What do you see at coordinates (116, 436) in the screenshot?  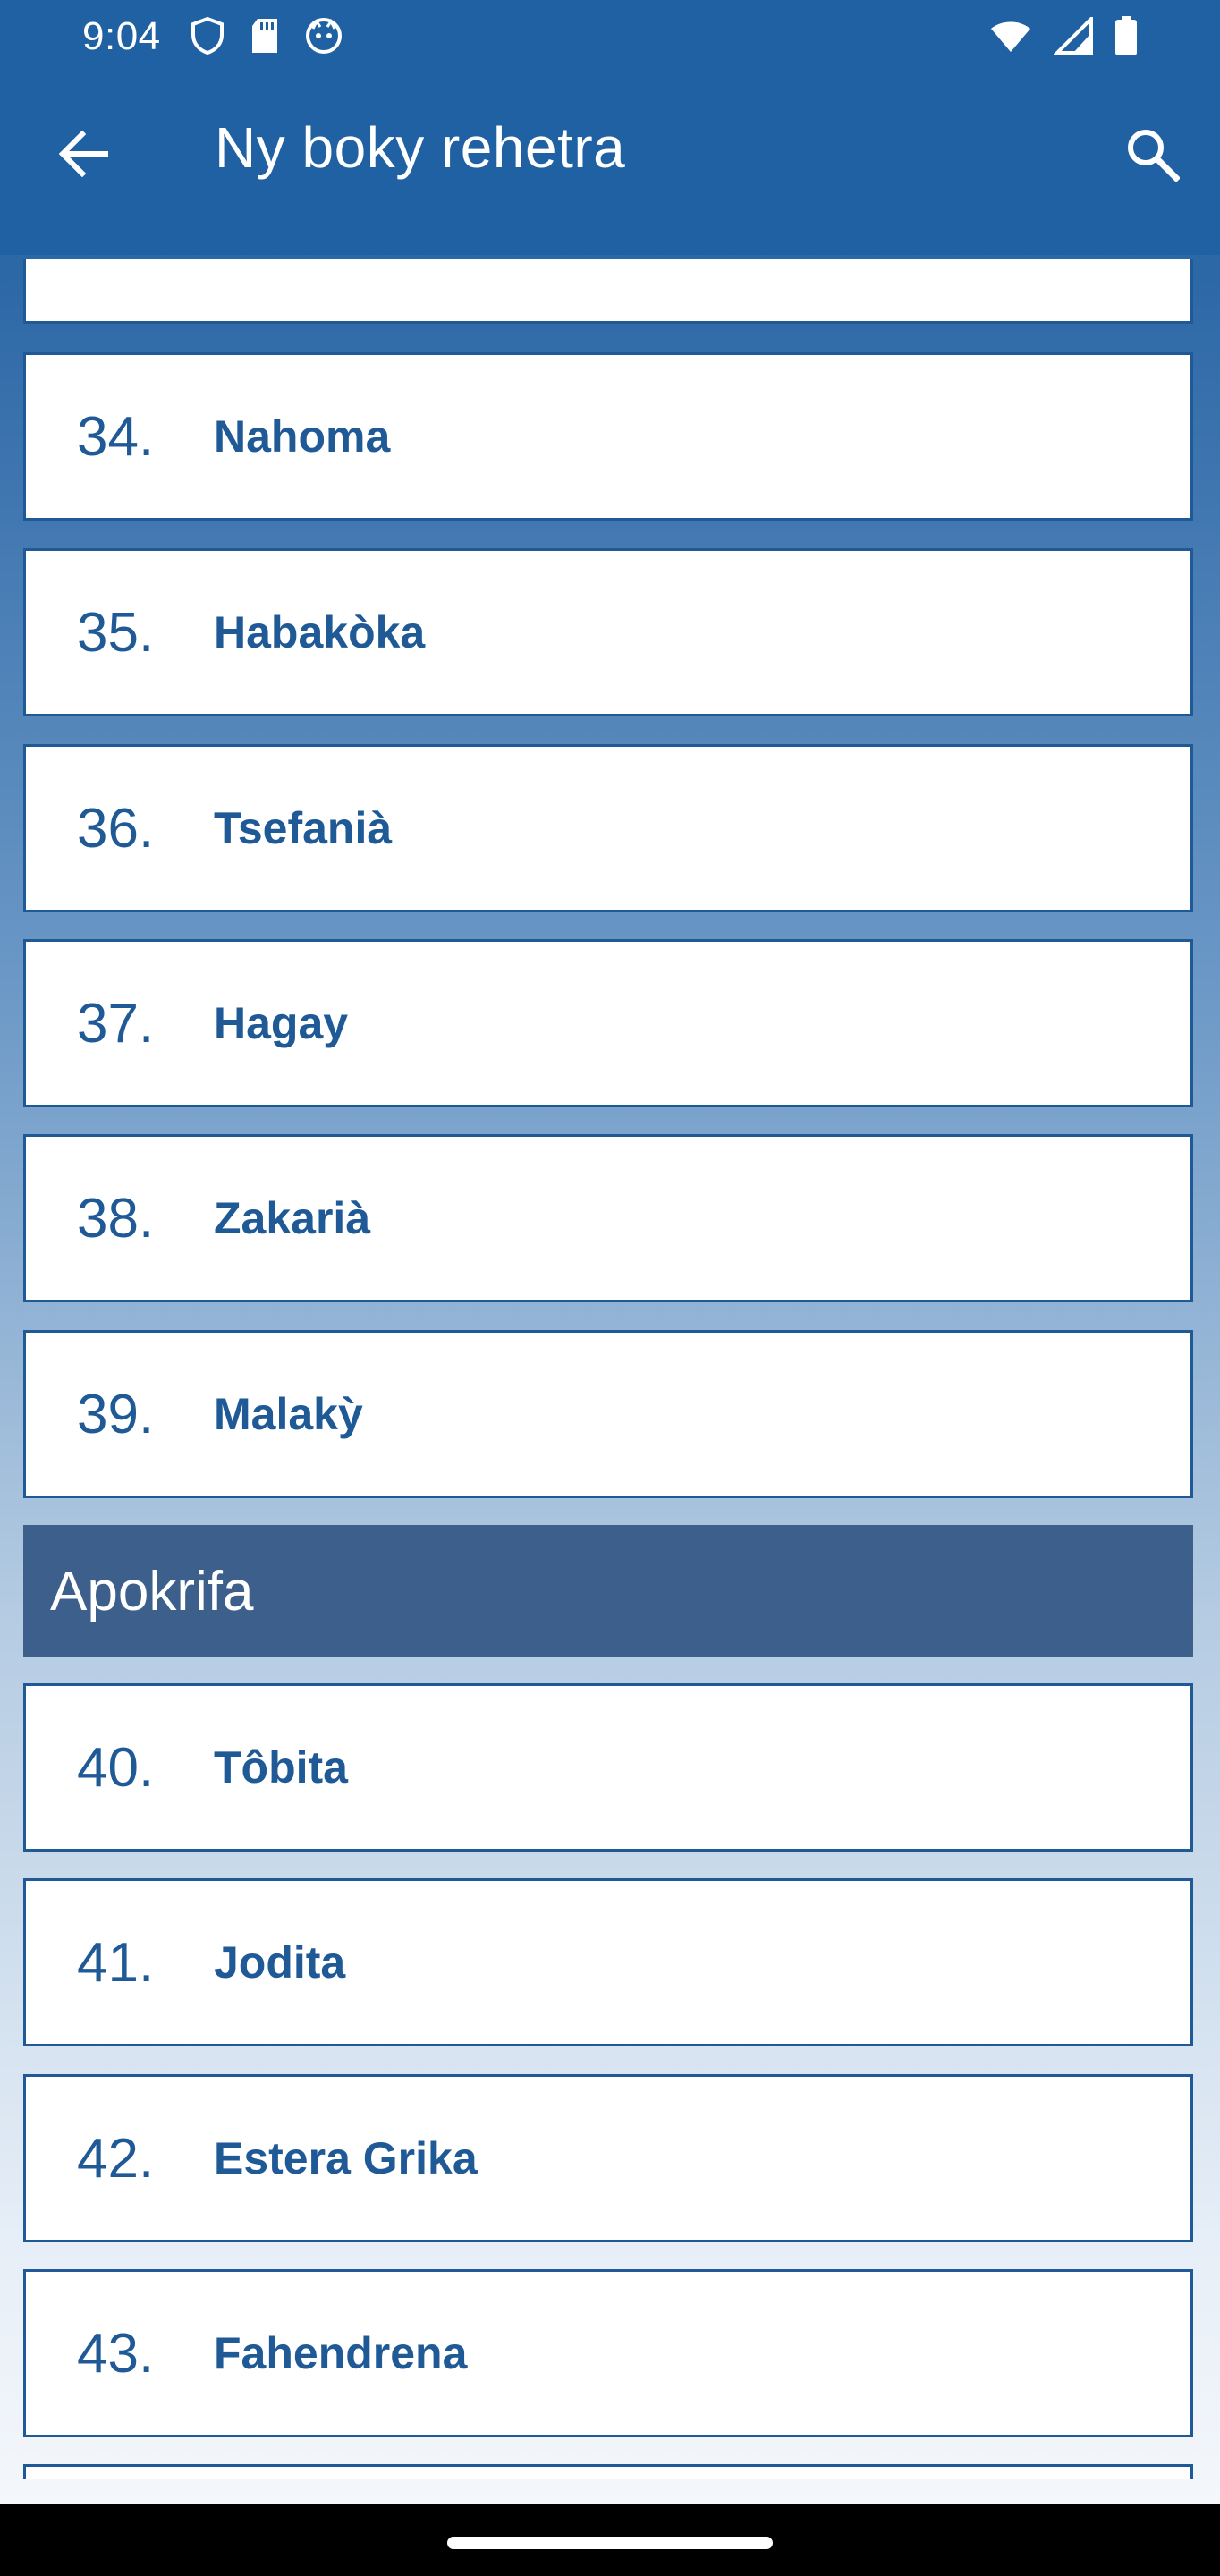 I see `book-number: 34.` at bounding box center [116, 436].